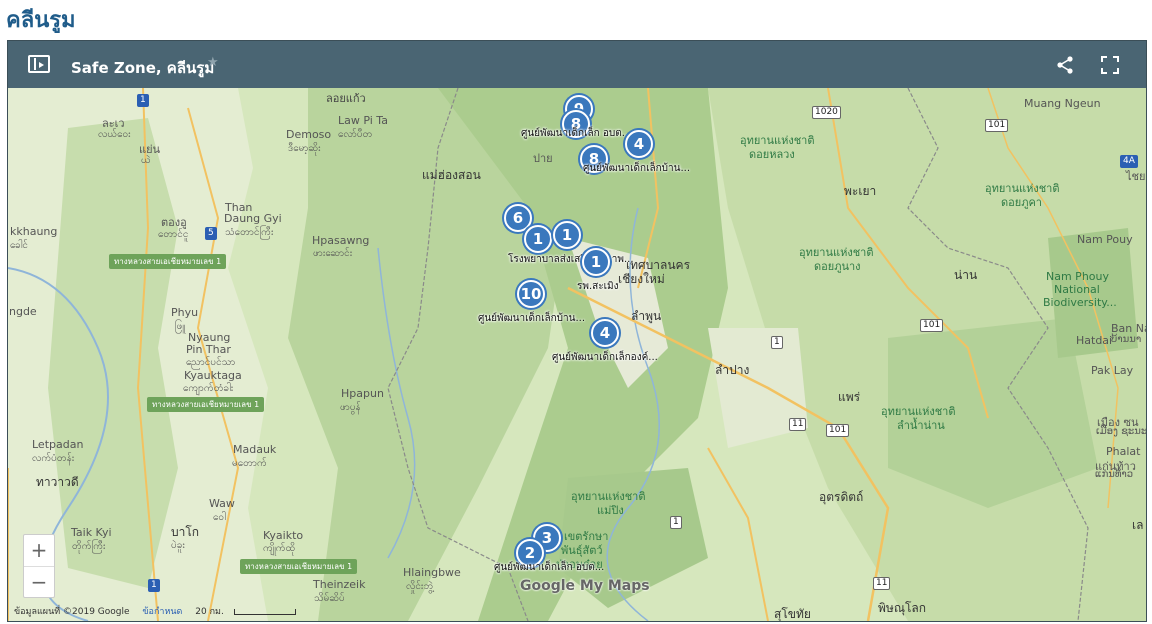 This screenshot has height=624, width=1152. What do you see at coordinates (72, 612) in the screenshot?
I see `map-copyright: ข้อมูลแผนที่ ©2019 Google` at bounding box center [72, 612].